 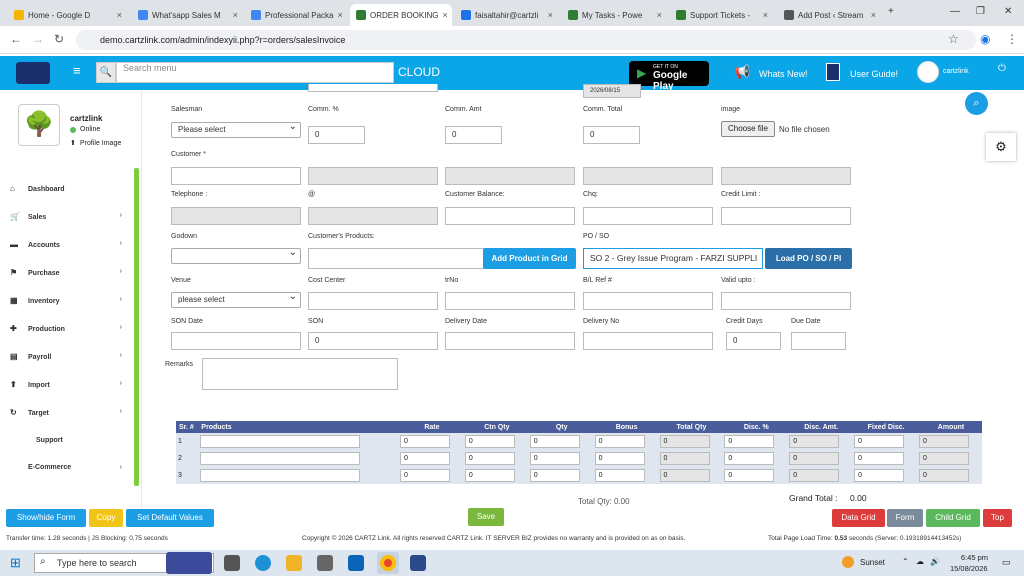 I want to click on clock-date: 15/08/2026, so click(x=969, y=568).